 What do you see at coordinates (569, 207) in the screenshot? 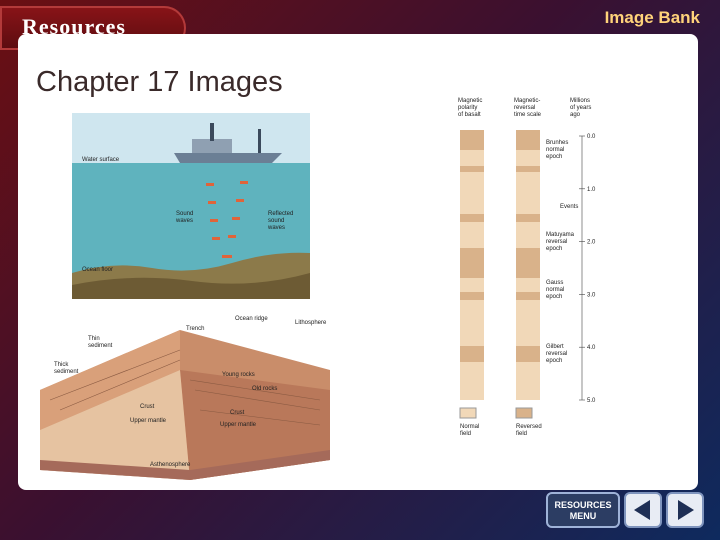
I see `epoch-events: Events` at bounding box center [569, 207].